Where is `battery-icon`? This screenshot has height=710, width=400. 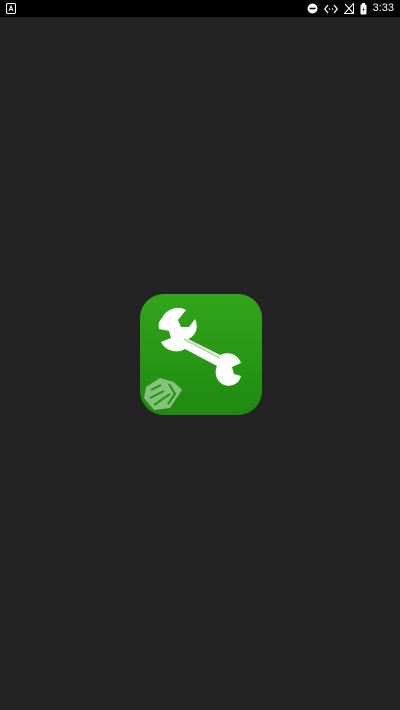
battery-icon is located at coordinates (363, 8).